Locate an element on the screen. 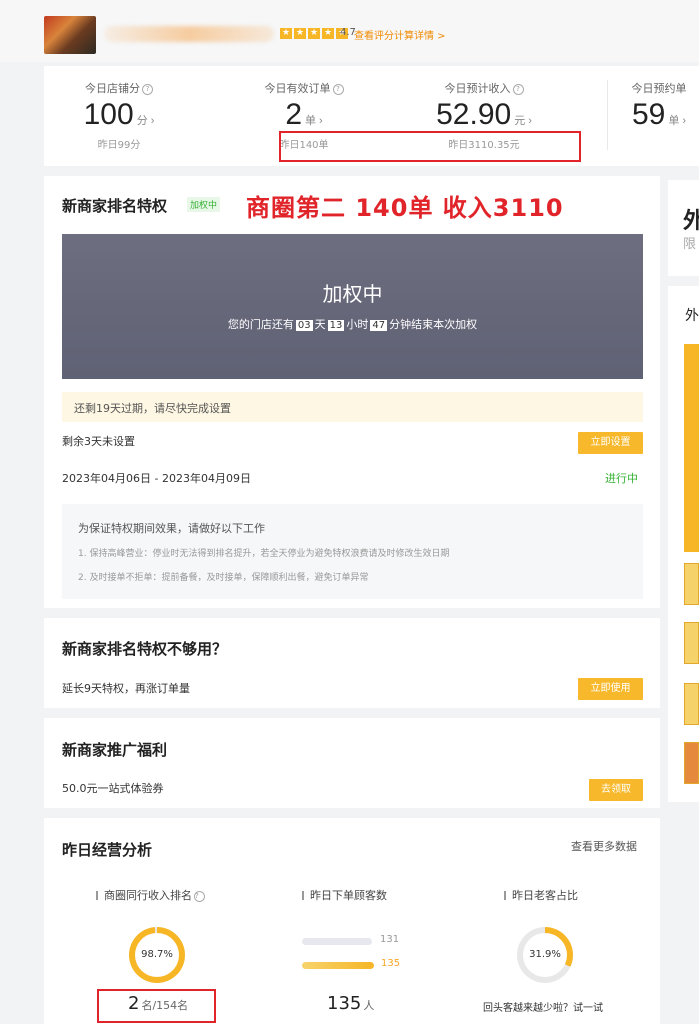  divider is located at coordinates (607, 115).